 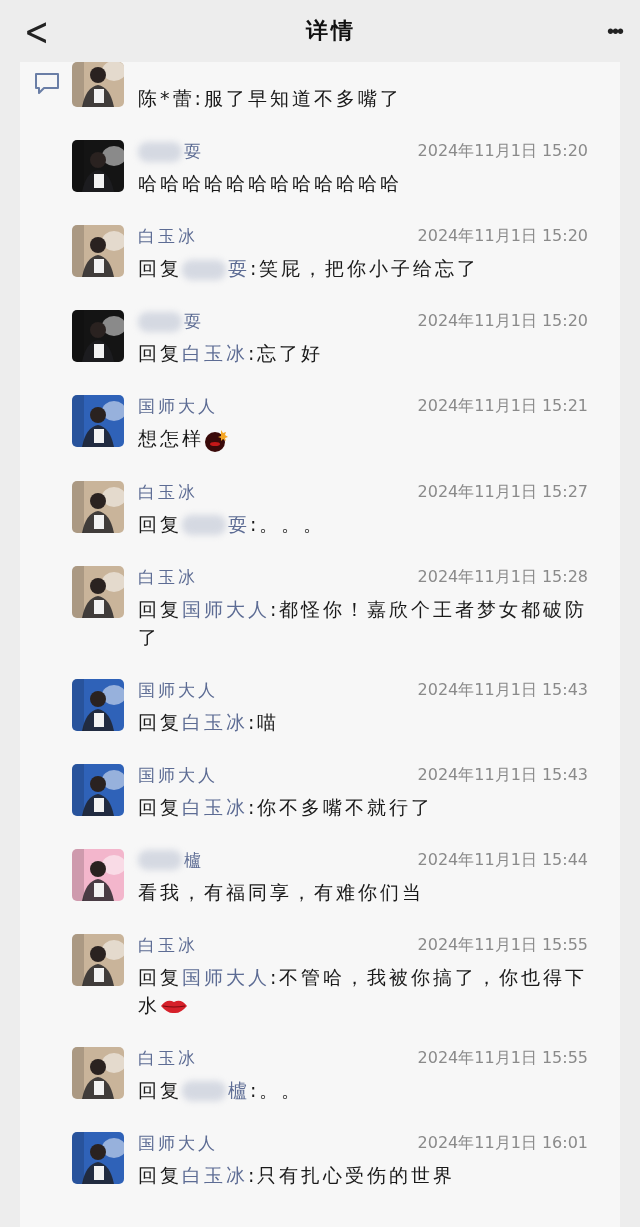 What do you see at coordinates (286, 807) in the screenshot?
I see `comment-text: 回复 白玉冰:你不多嘴不就行了` at bounding box center [286, 807].